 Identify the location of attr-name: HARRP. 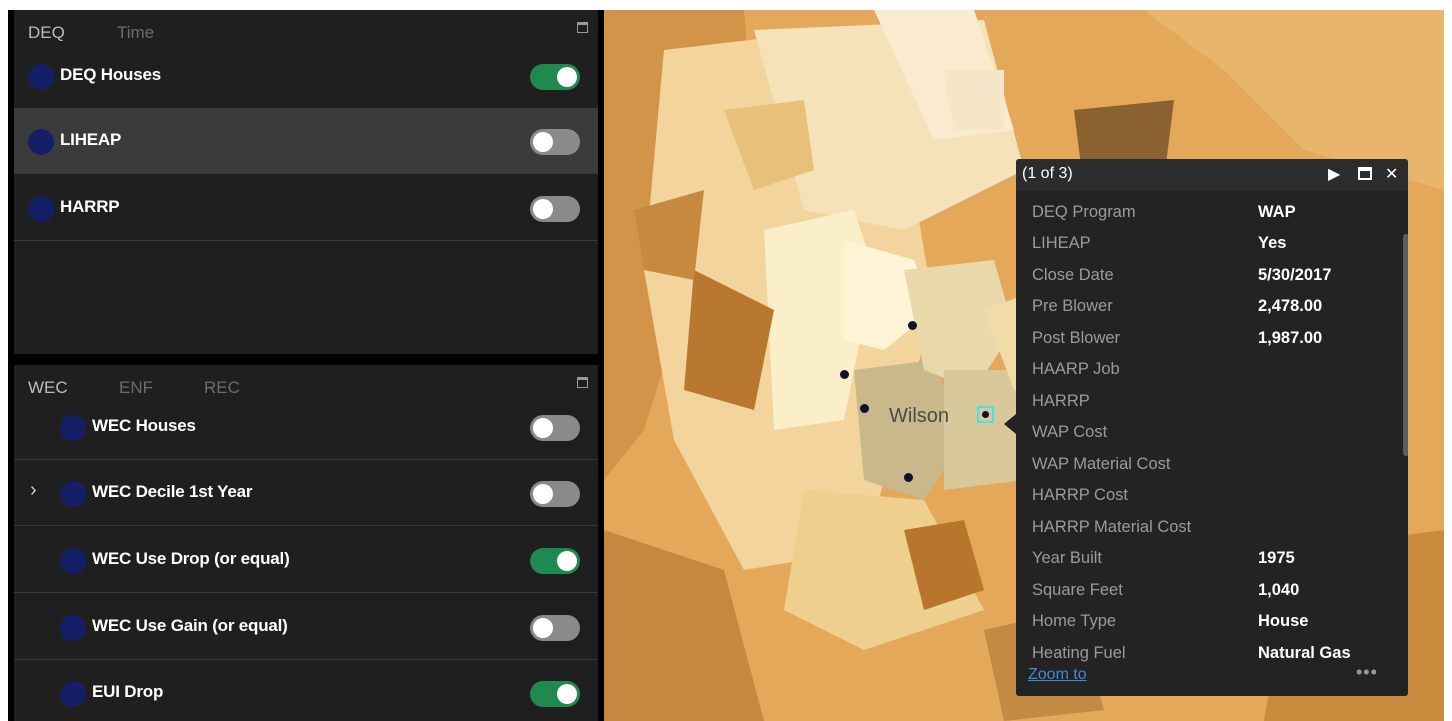
(1061, 401).